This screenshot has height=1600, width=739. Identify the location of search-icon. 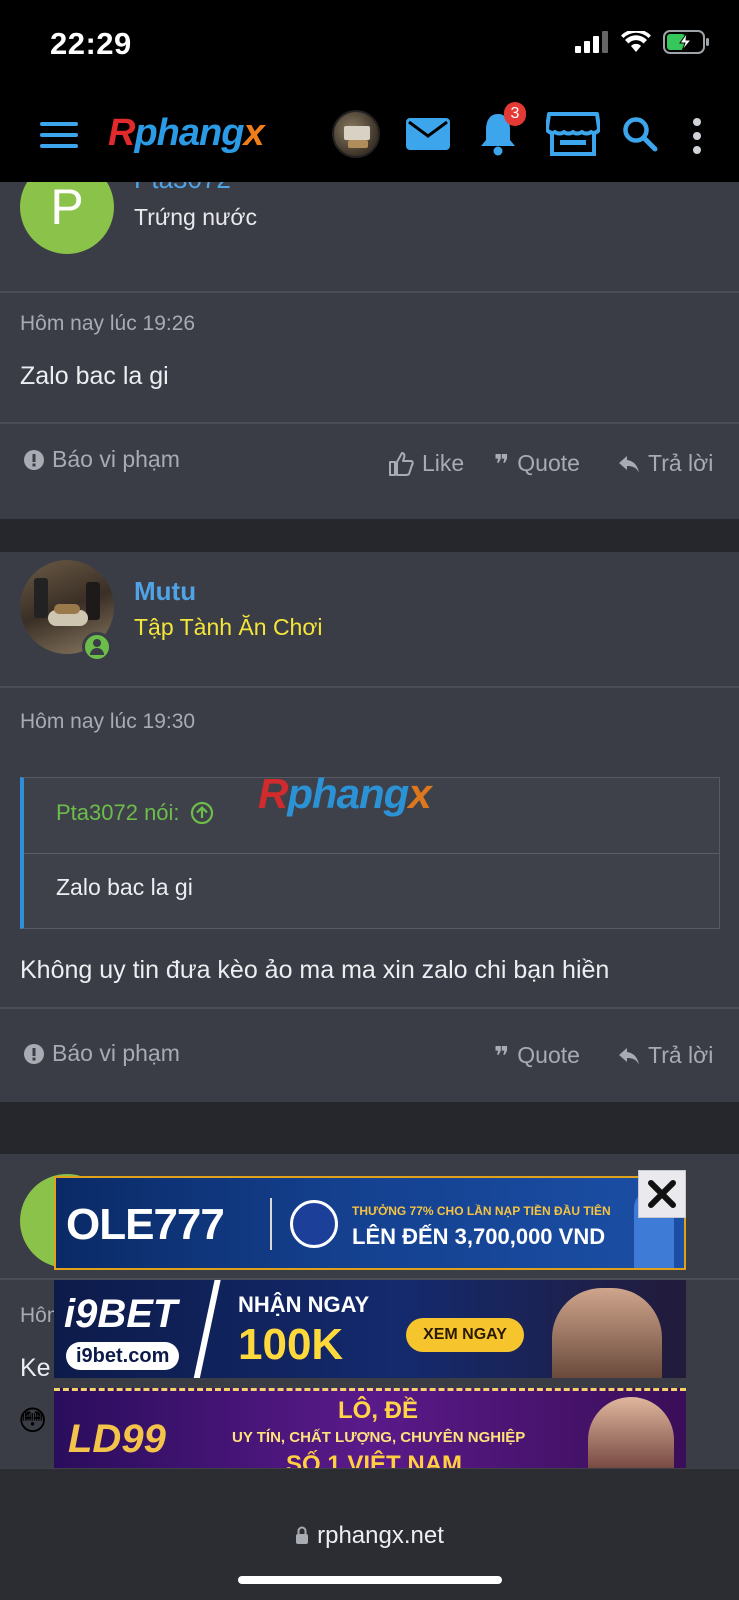
(640, 134).